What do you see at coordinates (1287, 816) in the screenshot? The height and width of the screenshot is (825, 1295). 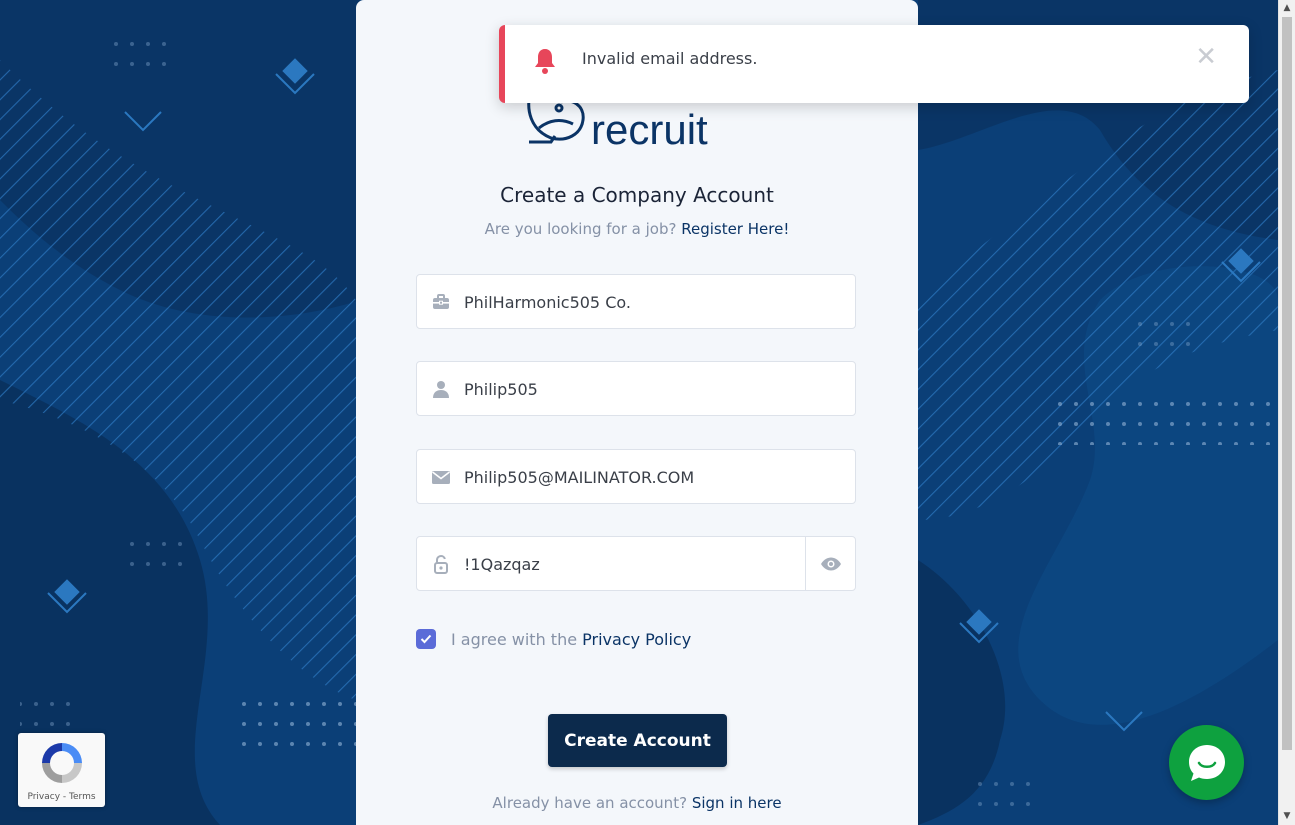 I see `scroll-down-arrow-icon: ▼` at bounding box center [1287, 816].